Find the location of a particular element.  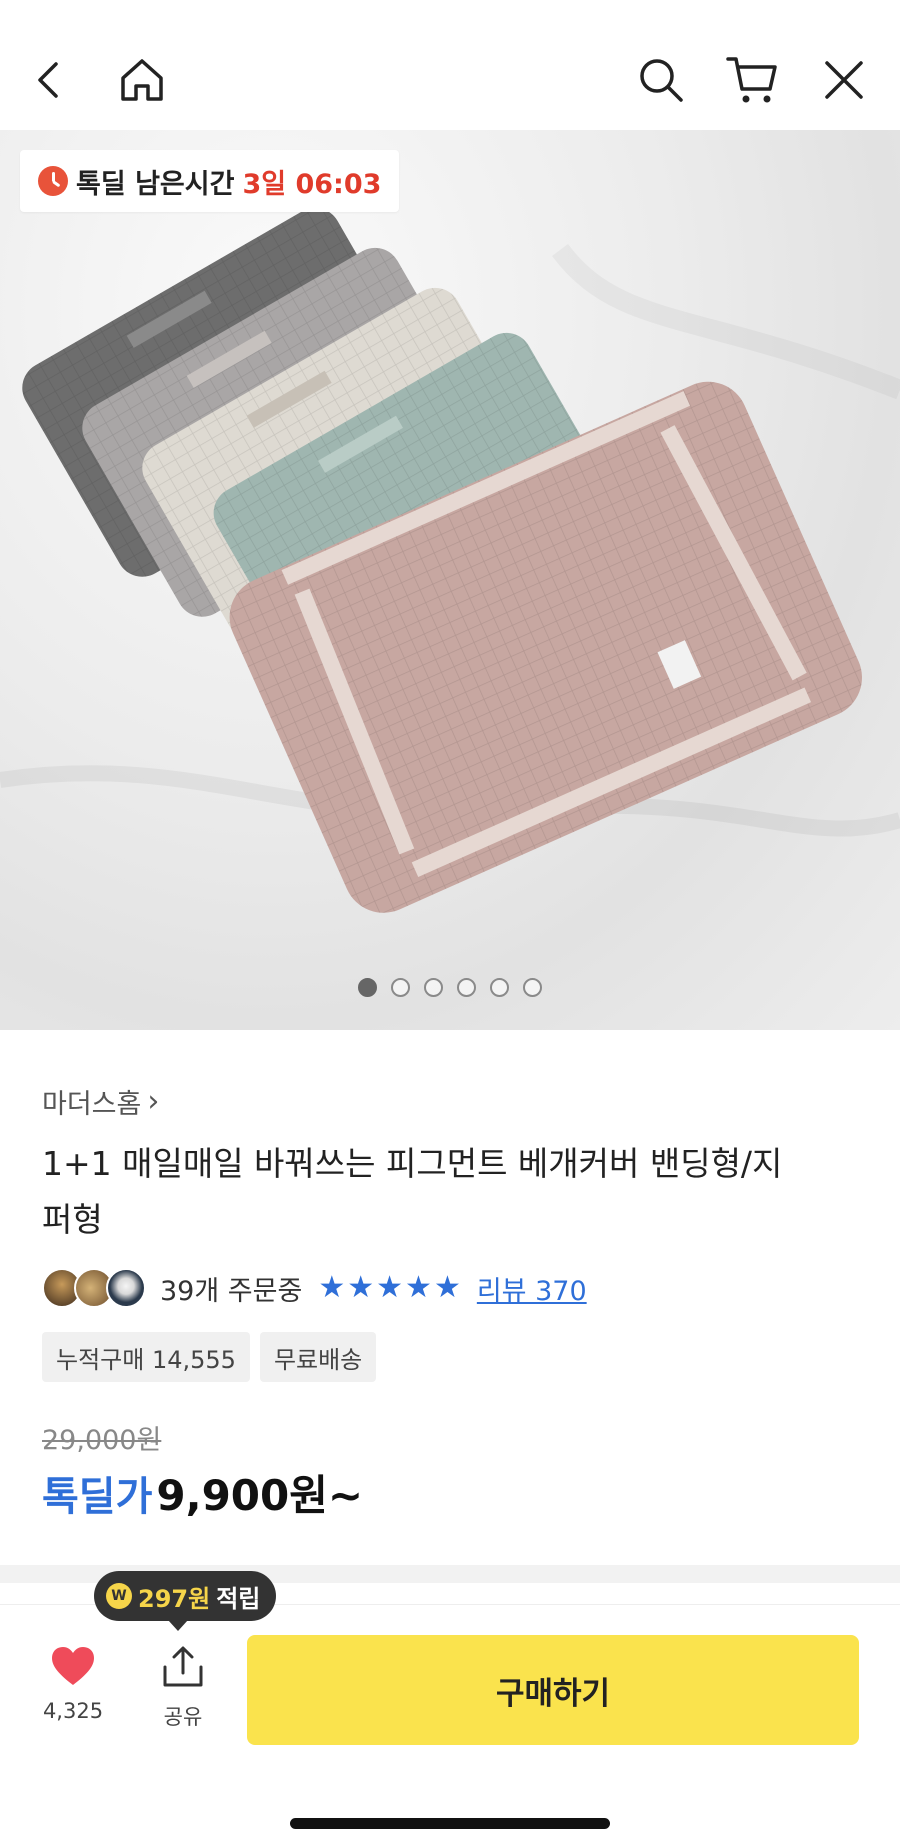

top-nav is located at coordinates (450, 65).